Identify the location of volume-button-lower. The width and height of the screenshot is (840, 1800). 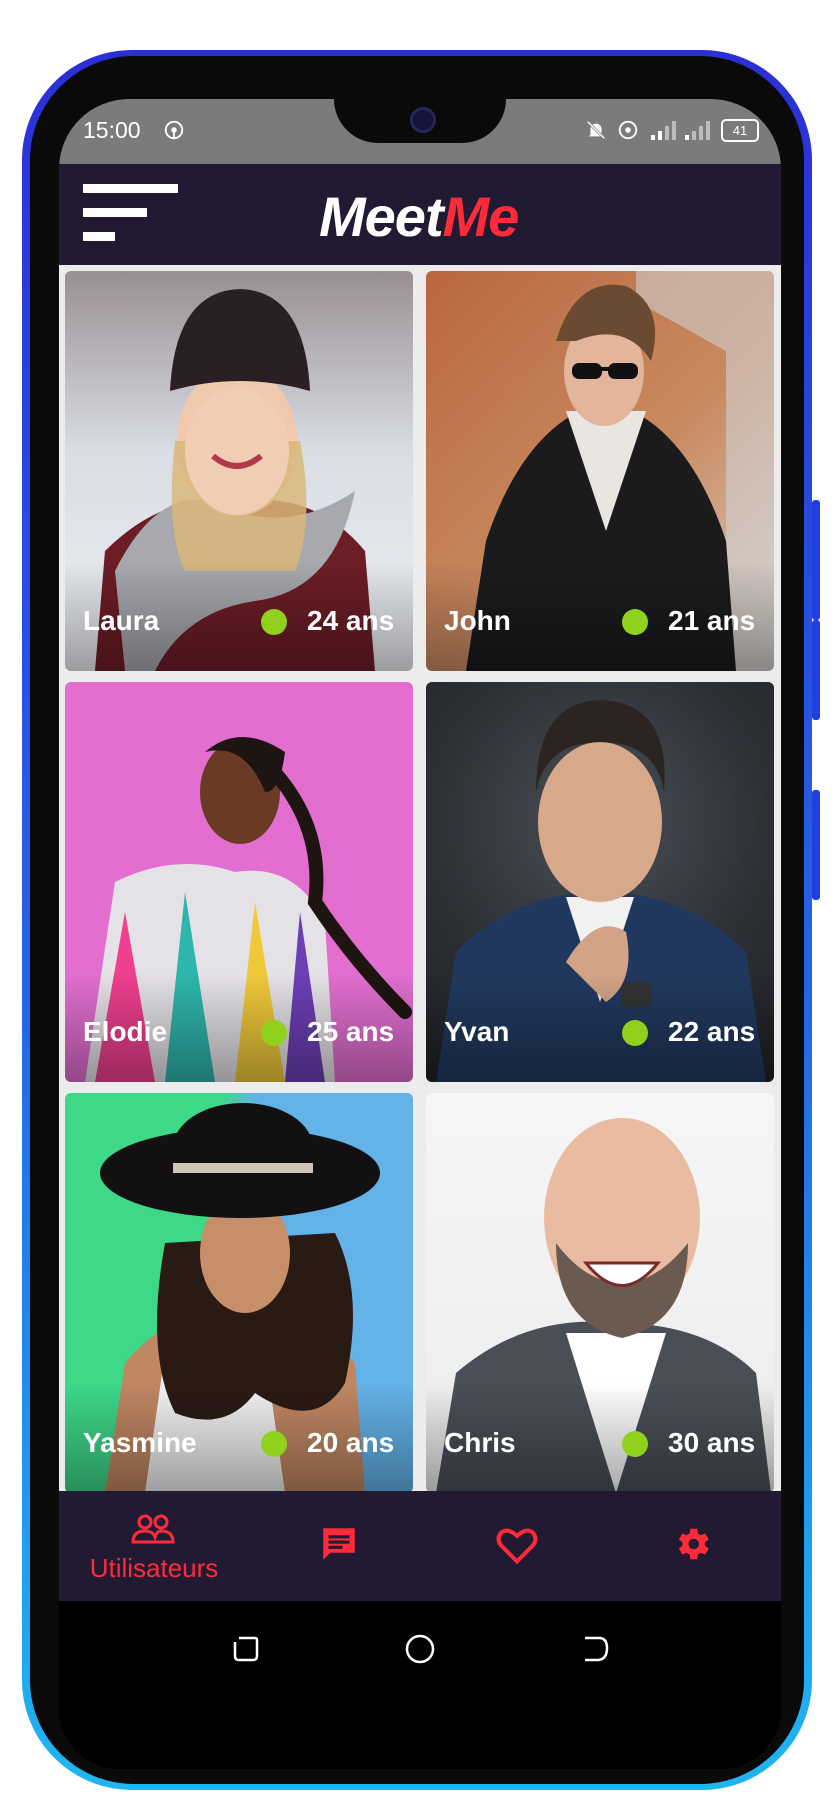
(816, 670).